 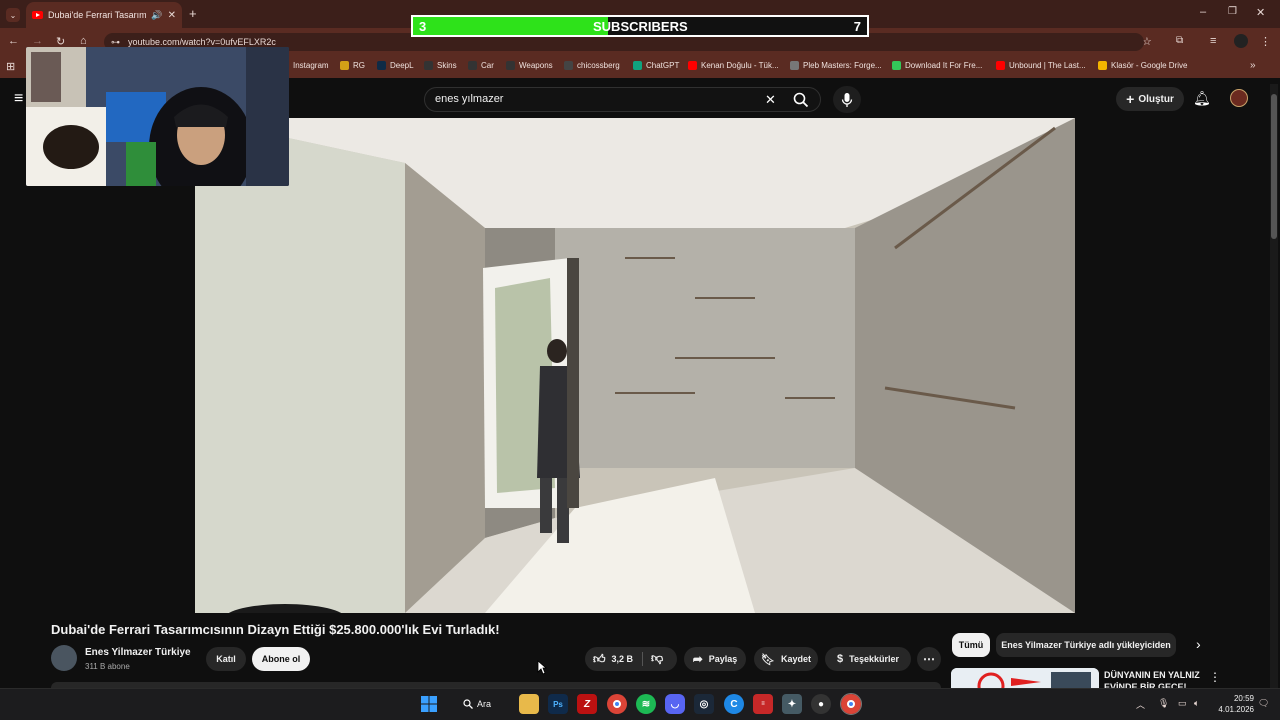 I want to click on save-button: 🔖︎ Kaydet, so click(x=786, y=659).